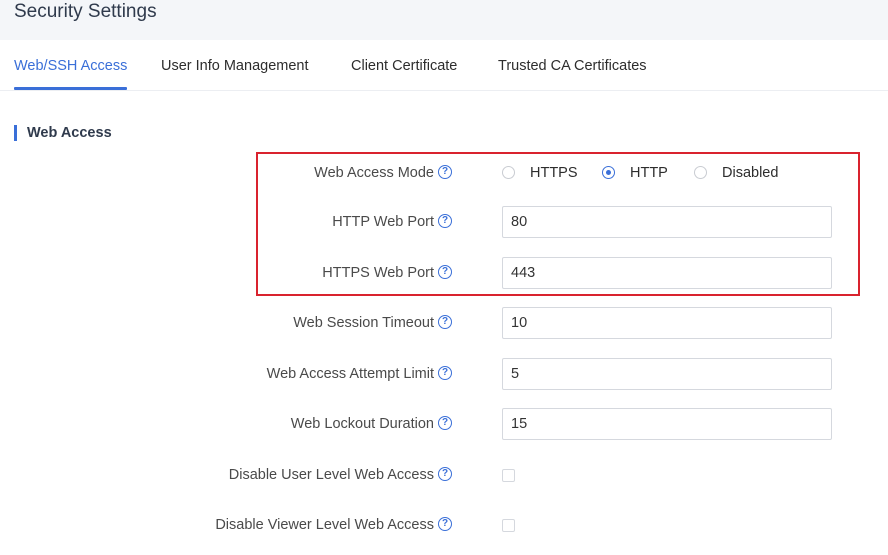  What do you see at coordinates (572, 65) in the screenshot?
I see `tab-trusted-ca-certificates: Trusted CA Certificates` at bounding box center [572, 65].